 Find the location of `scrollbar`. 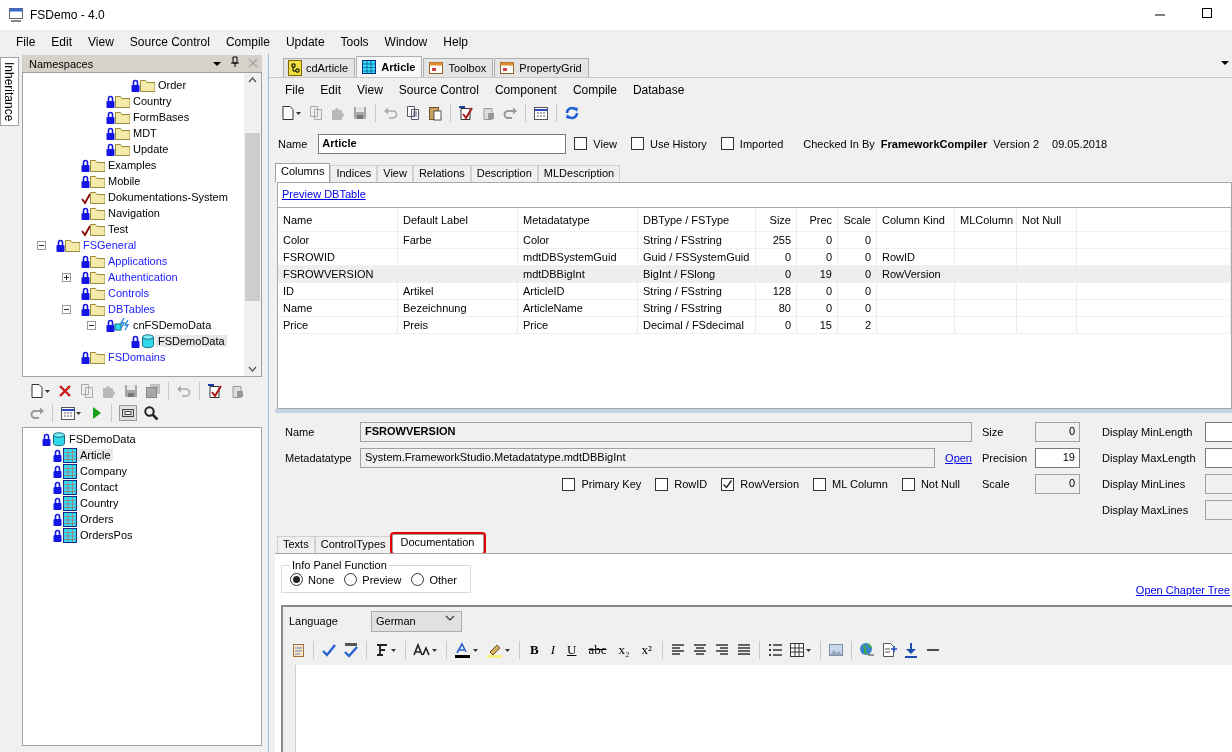

scrollbar is located at coordinates (252, 224).